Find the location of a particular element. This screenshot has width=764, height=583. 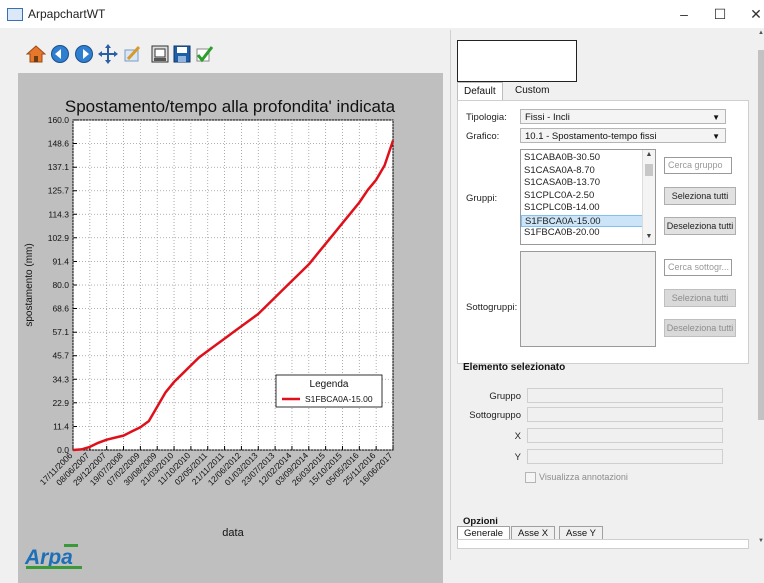

gruppo-label: Gruppo is located at coordinates (505, 396).